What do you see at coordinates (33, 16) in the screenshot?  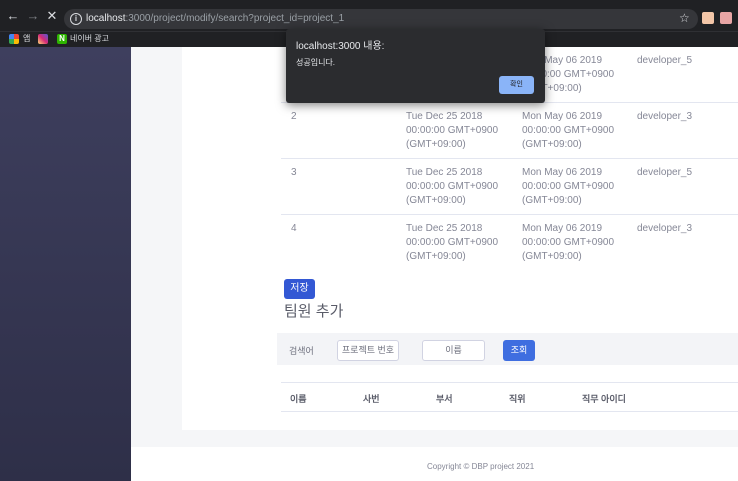 I see `forward-icon: →` at bounding box center [33, 16].